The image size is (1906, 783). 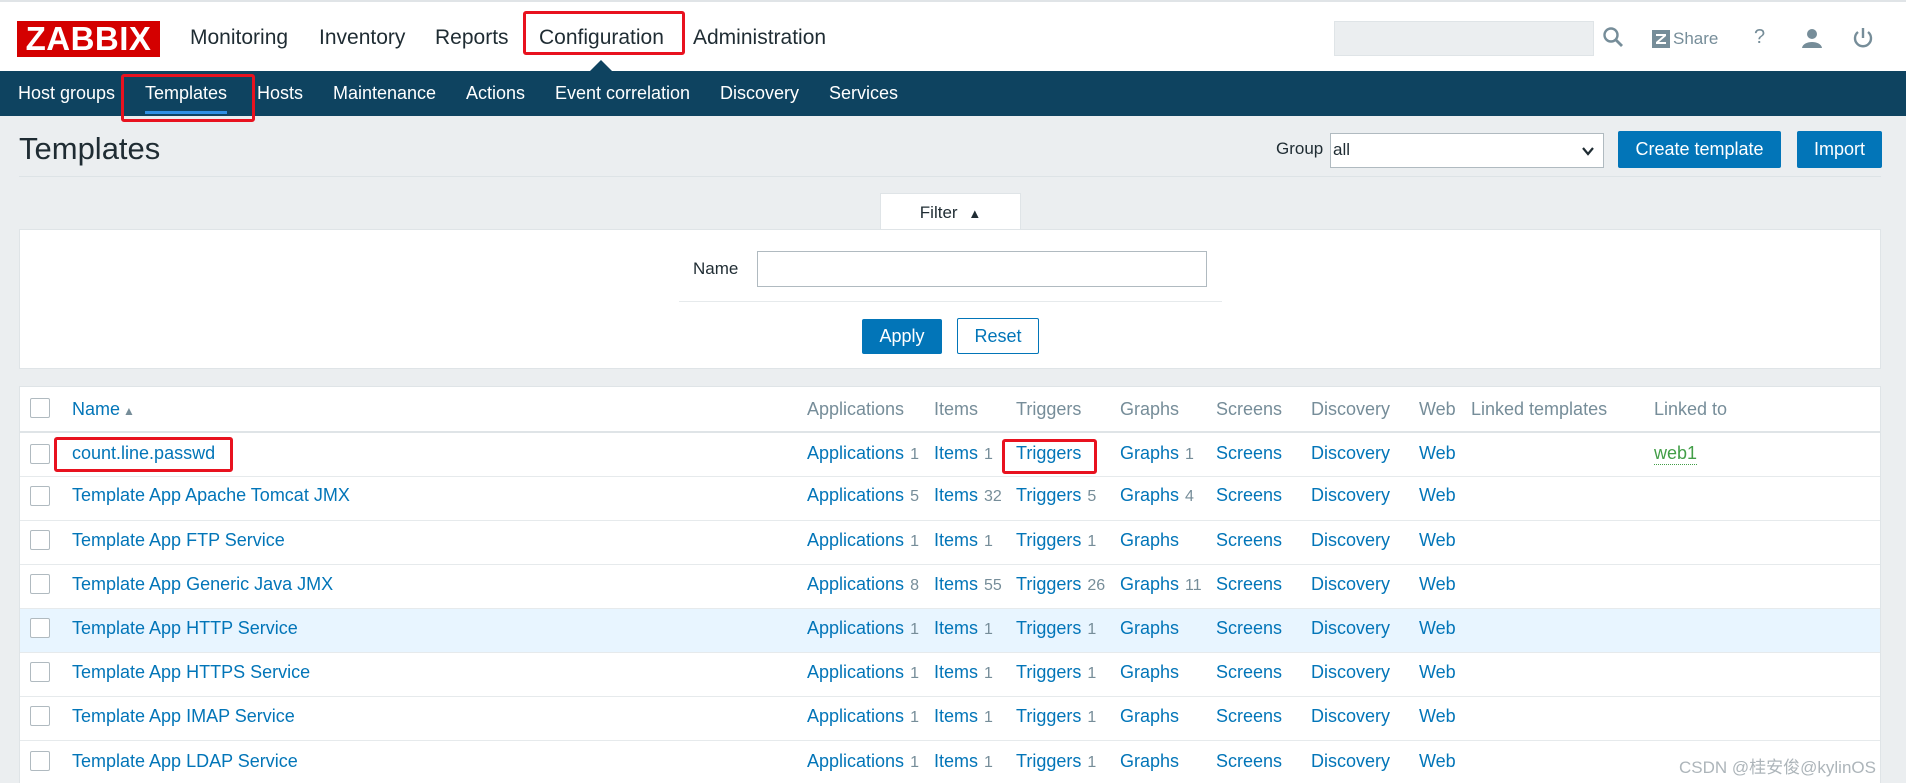 I want to click on help-icon: ?, so click(x=1759, y=37).